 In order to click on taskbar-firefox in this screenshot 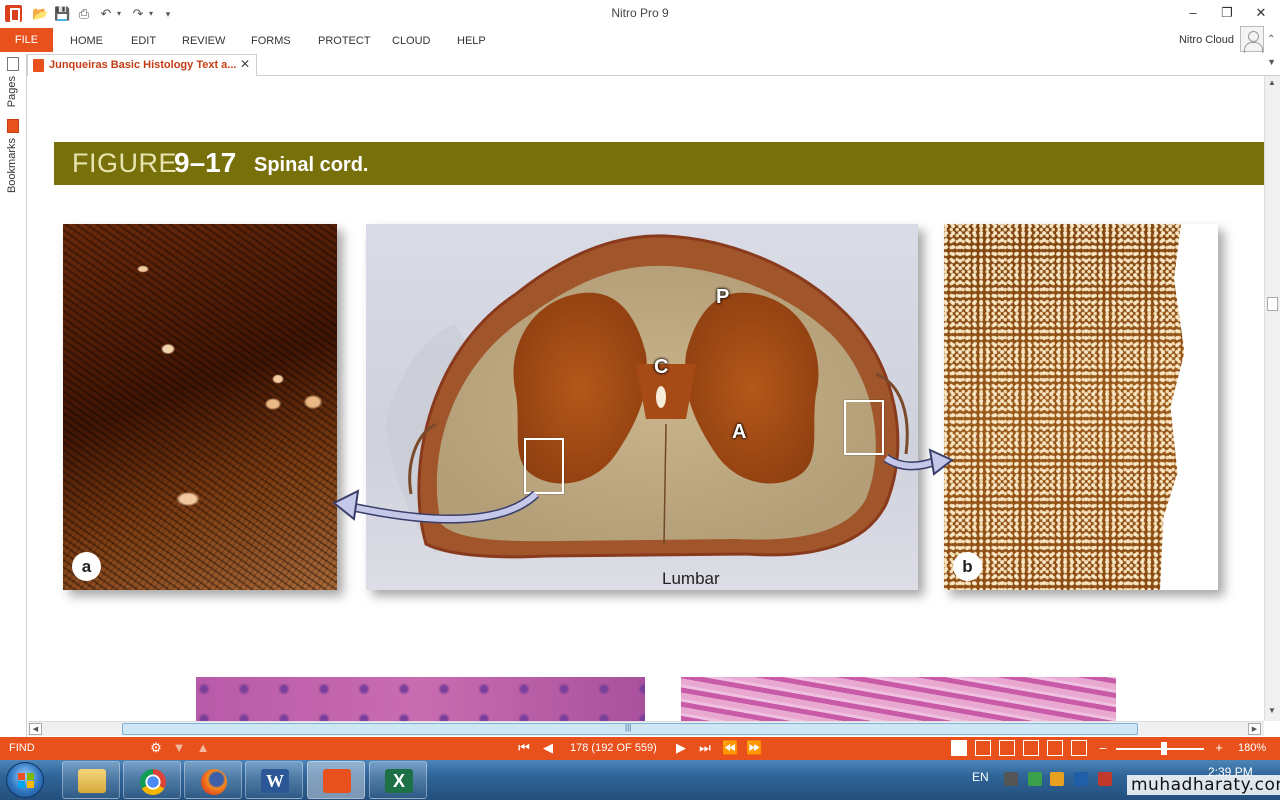, I will do `click(213, 780)`.